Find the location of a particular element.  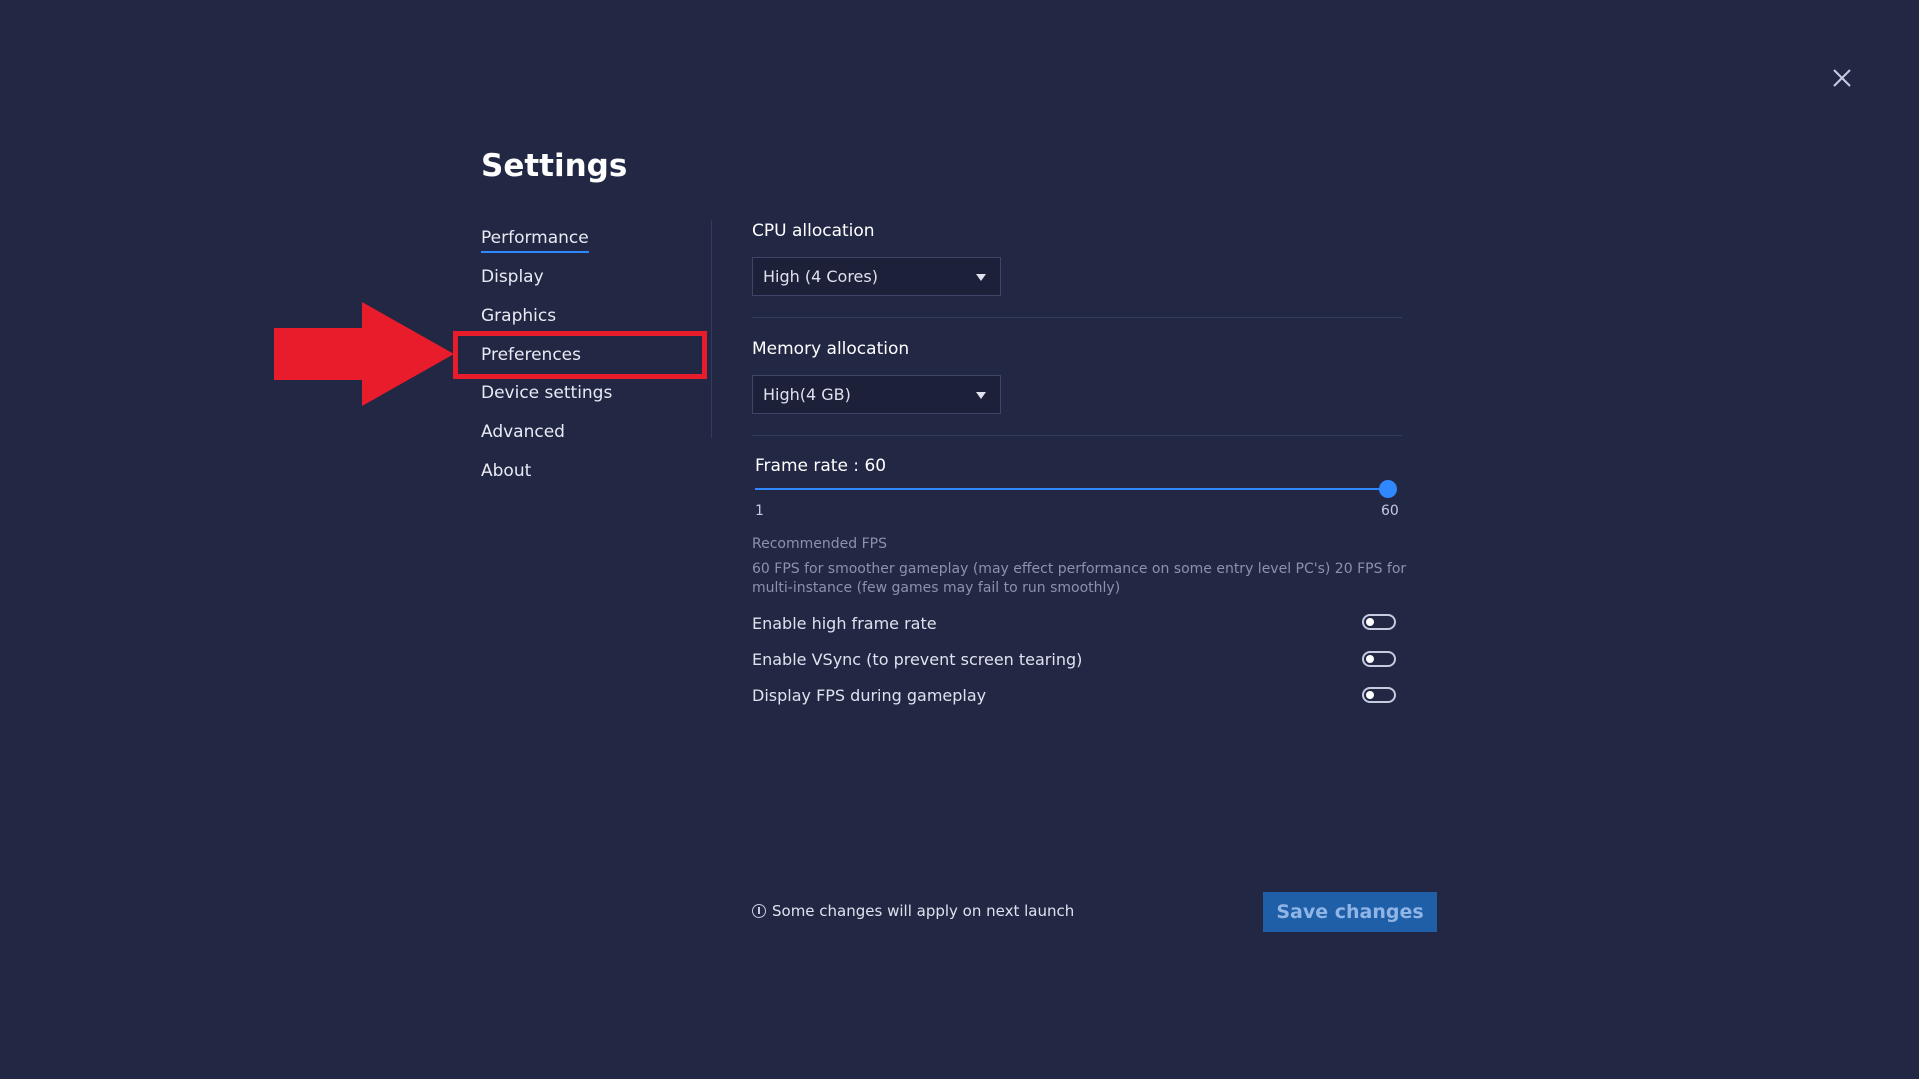

memory-allocation-label: Memory allocation is located at coordinates (831, 349).